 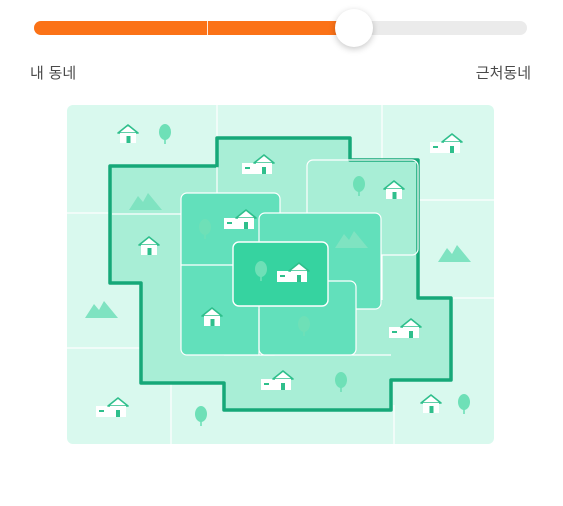 I want to click on slider-fill, so click(x=194, y=28).